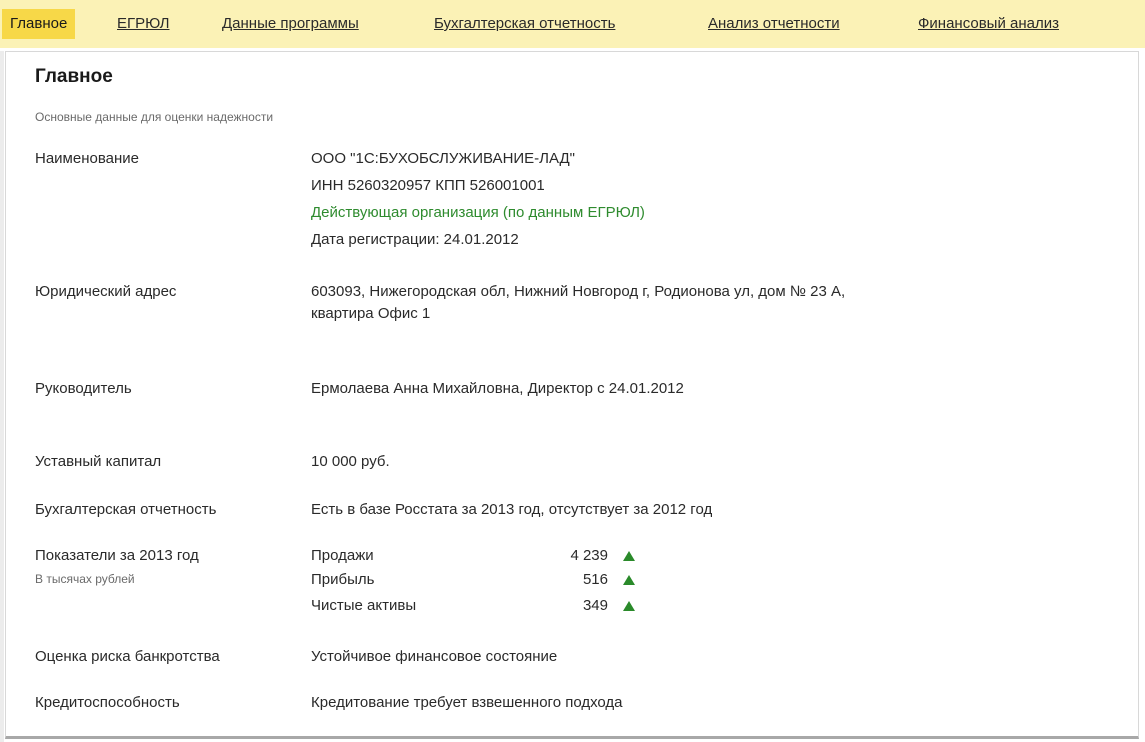 The image size is (1145, 742). Describe the element at coordinates (98, 461) in the screenshot. I see `capital-label: Уставный капитал` at that location.